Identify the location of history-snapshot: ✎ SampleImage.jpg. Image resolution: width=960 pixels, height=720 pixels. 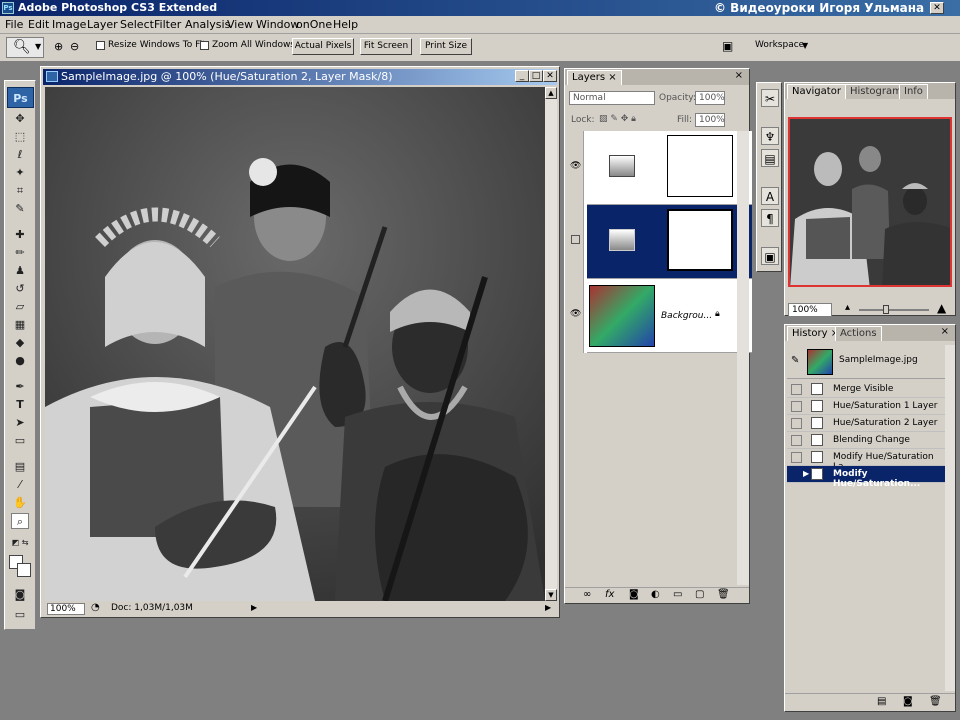
(866, 362).